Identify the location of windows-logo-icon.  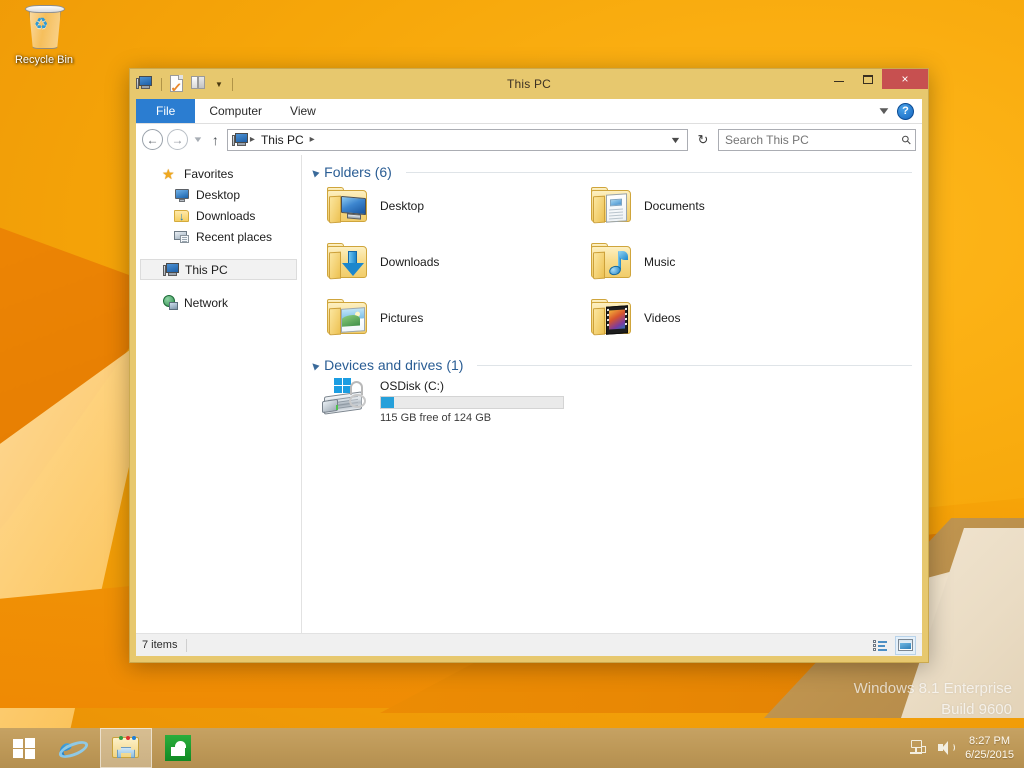
(24, 748).